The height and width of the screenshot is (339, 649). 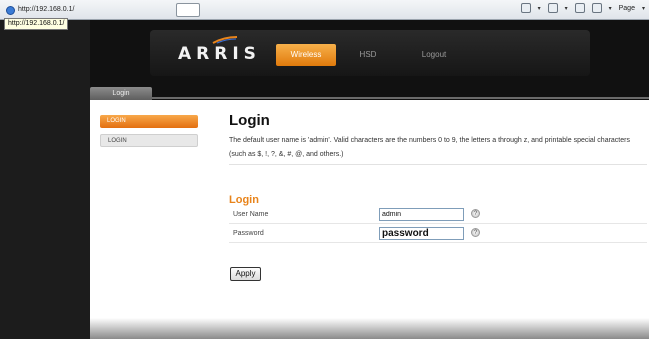 What do you see at coordinates (643, 8) in the screenshot?
I see `page-dropdown-icon: ▾` at bounding box center [643, 8].